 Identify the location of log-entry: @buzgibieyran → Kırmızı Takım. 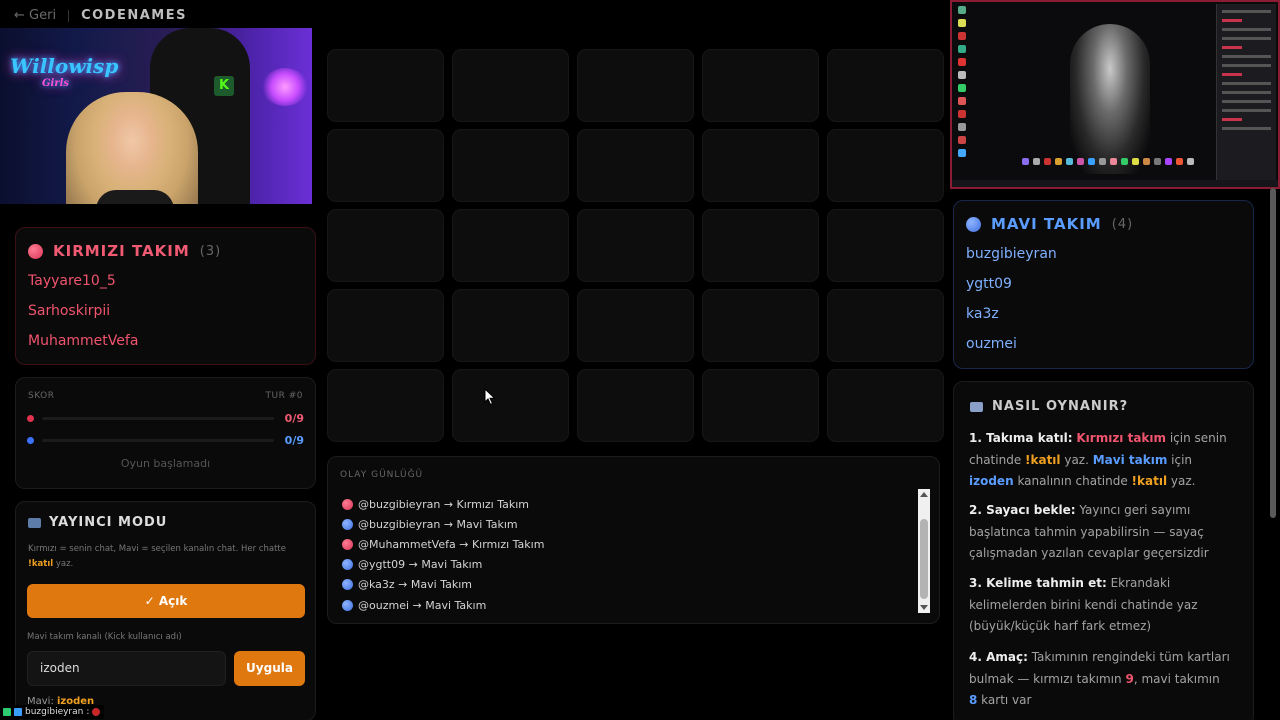
(443, 504).